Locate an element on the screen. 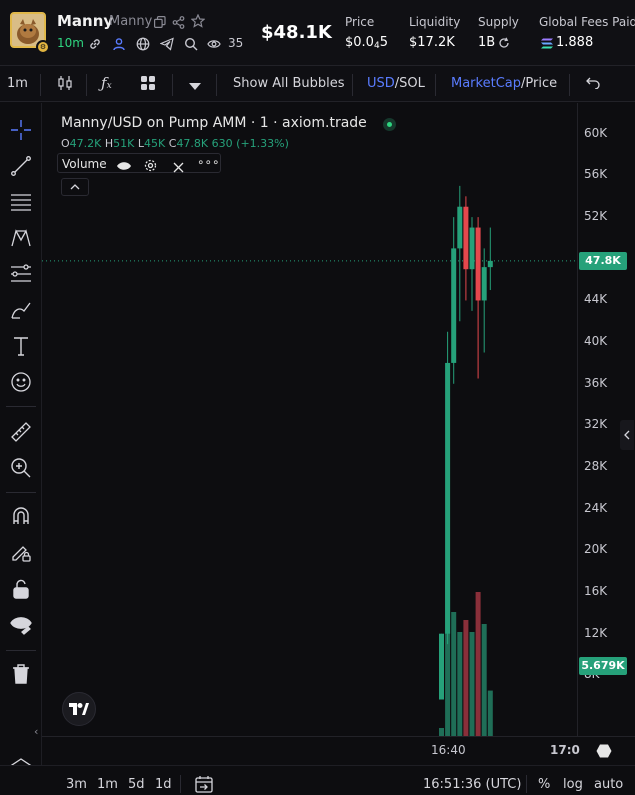  liquidity-value: $17.2K is located at coordinates (432, 42).